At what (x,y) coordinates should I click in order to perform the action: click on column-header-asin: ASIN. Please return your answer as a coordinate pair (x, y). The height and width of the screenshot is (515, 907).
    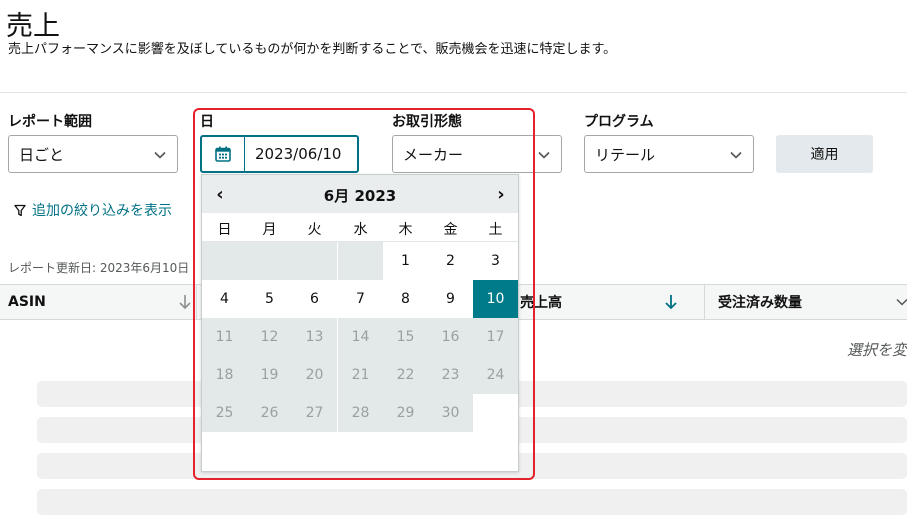
    Looking at the image, I should click on (27, 302).